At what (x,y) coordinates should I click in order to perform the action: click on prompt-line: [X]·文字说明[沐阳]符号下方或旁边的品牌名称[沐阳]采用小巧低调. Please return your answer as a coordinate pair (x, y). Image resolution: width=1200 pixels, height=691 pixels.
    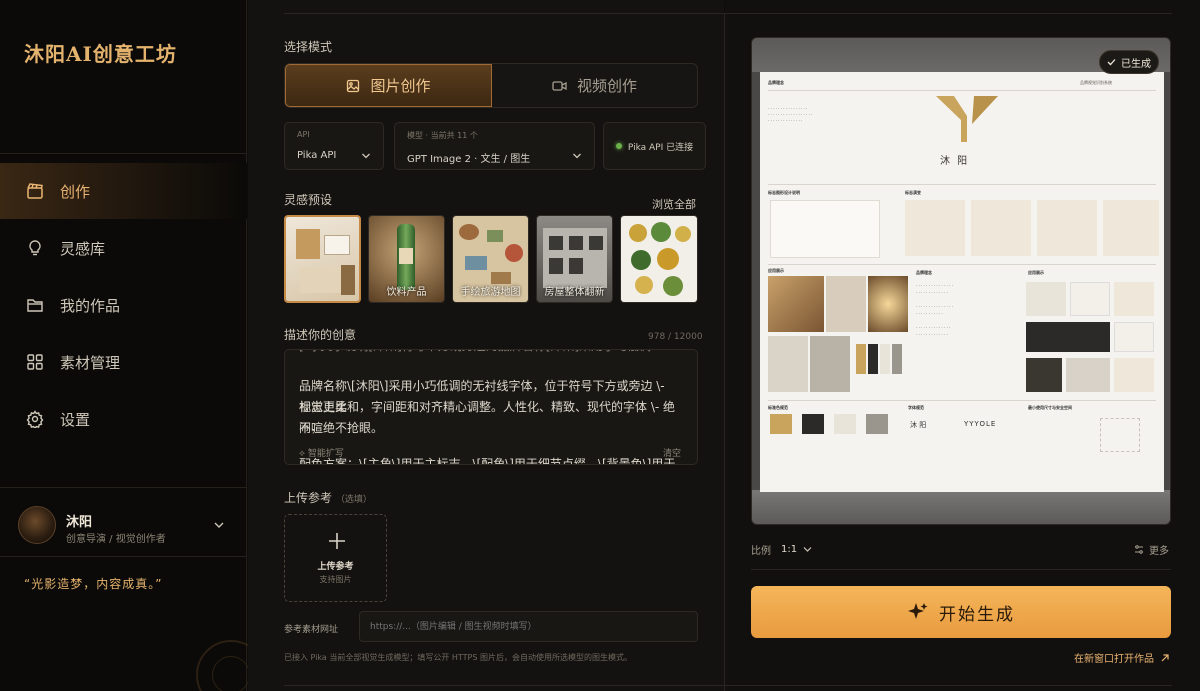
    Looking at the image, I should click on (489, 353).